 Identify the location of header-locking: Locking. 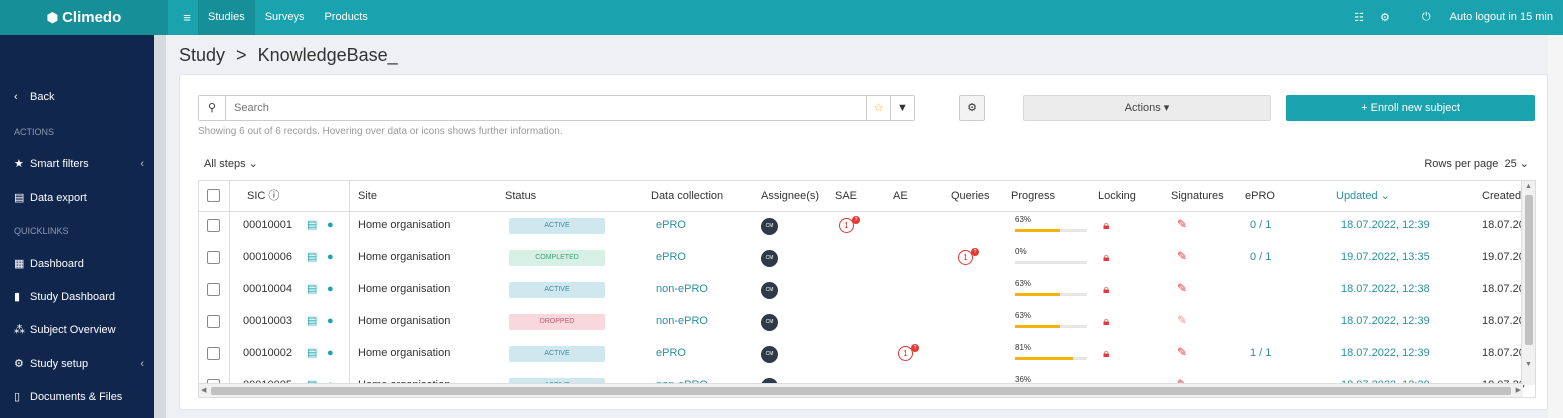
(1117, 196).